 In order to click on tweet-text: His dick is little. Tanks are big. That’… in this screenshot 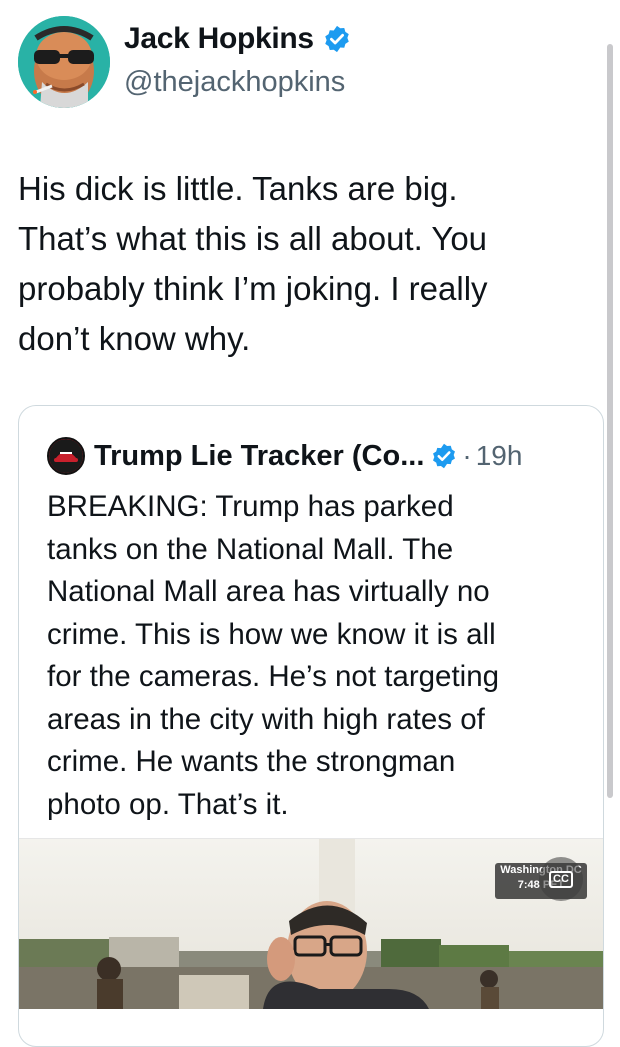, I will do `click(253, 263)`.